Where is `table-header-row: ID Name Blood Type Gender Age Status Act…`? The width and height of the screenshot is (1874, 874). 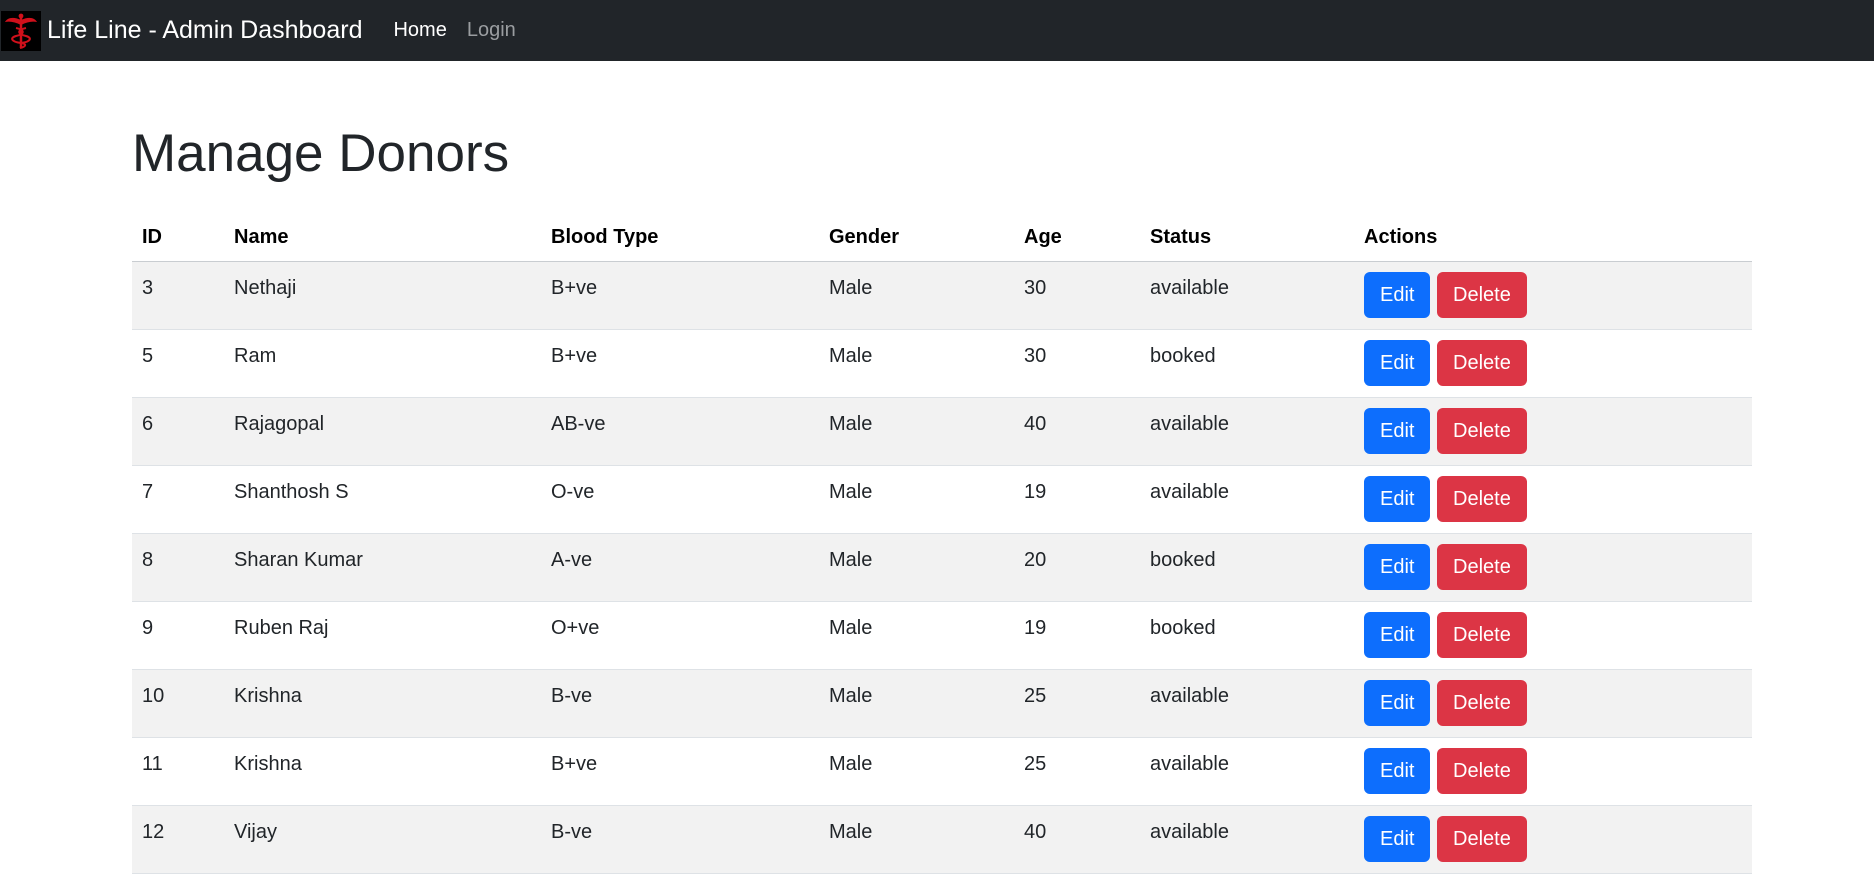
table-header-row: ID Name Blood Type Gender Age Status Act… is located at coordinates (942, 238).